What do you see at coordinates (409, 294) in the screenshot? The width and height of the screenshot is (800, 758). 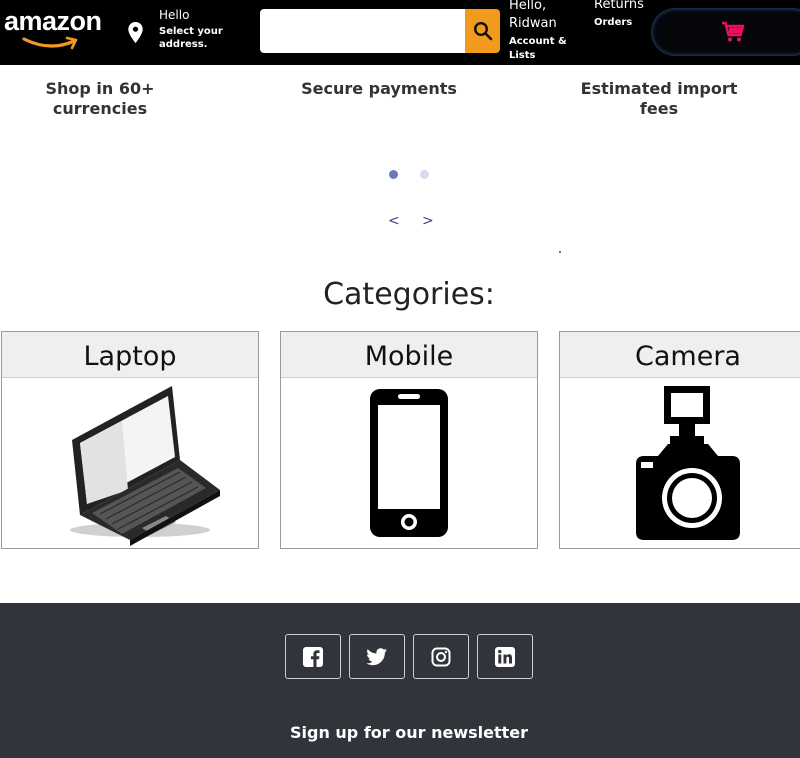 I see `categories-title: Categories:` at bounding box center [409, 294].